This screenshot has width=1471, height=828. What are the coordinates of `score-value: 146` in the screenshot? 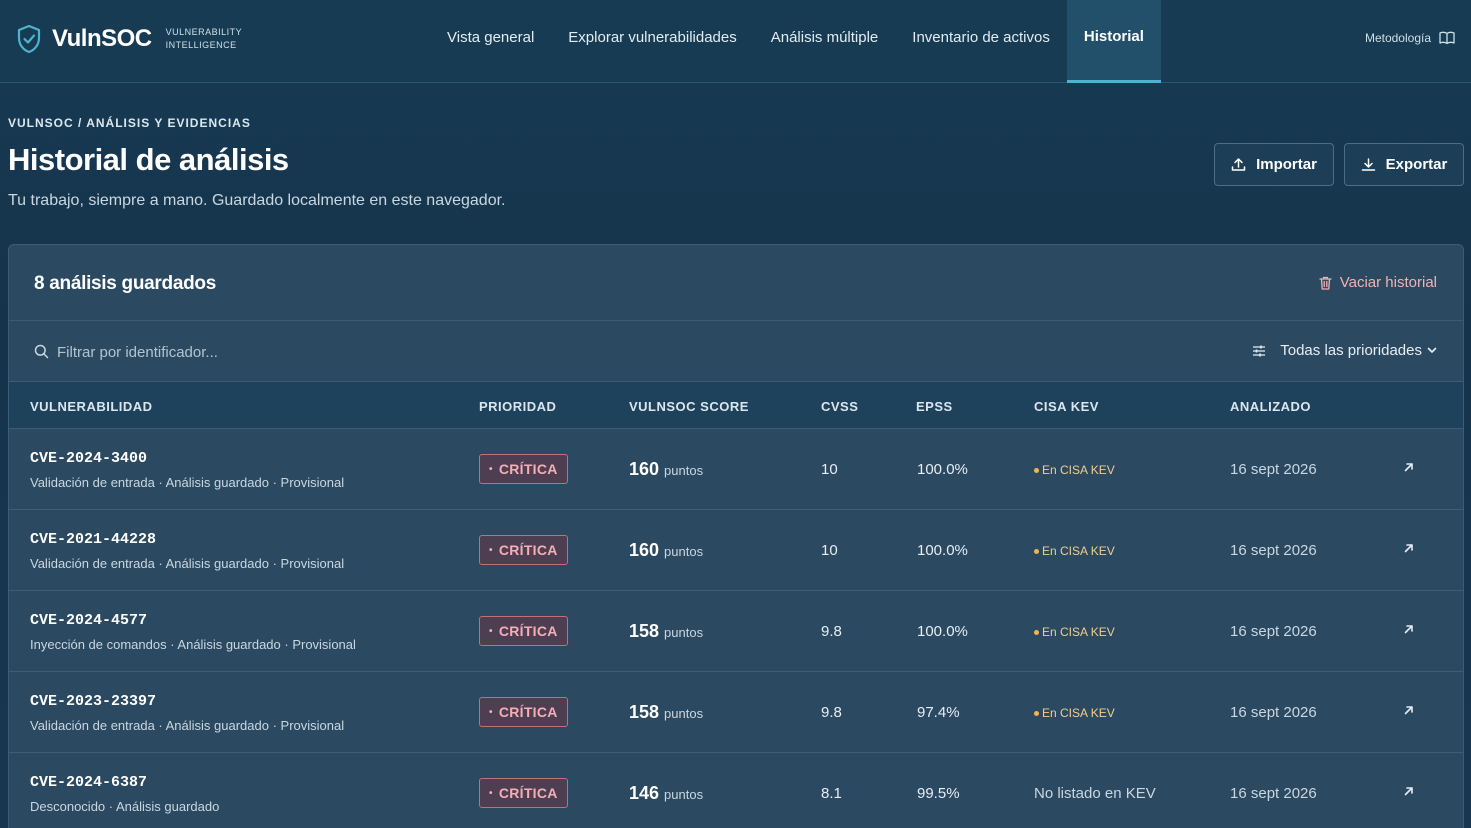 It's located at (644, 793).